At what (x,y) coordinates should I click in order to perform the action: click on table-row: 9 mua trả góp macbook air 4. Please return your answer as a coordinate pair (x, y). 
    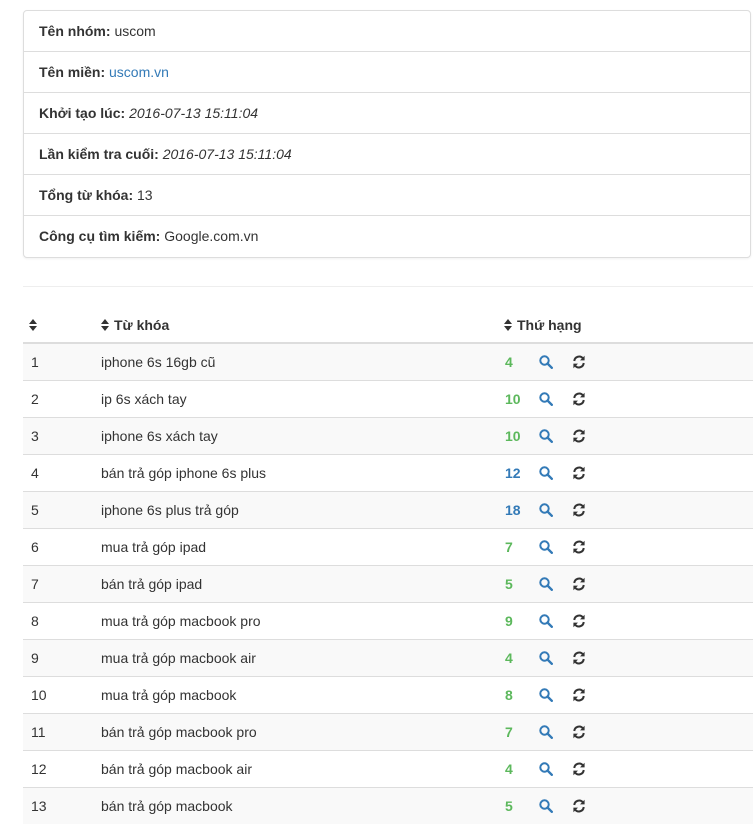
    Looking at the image, I should click on (388, 657).